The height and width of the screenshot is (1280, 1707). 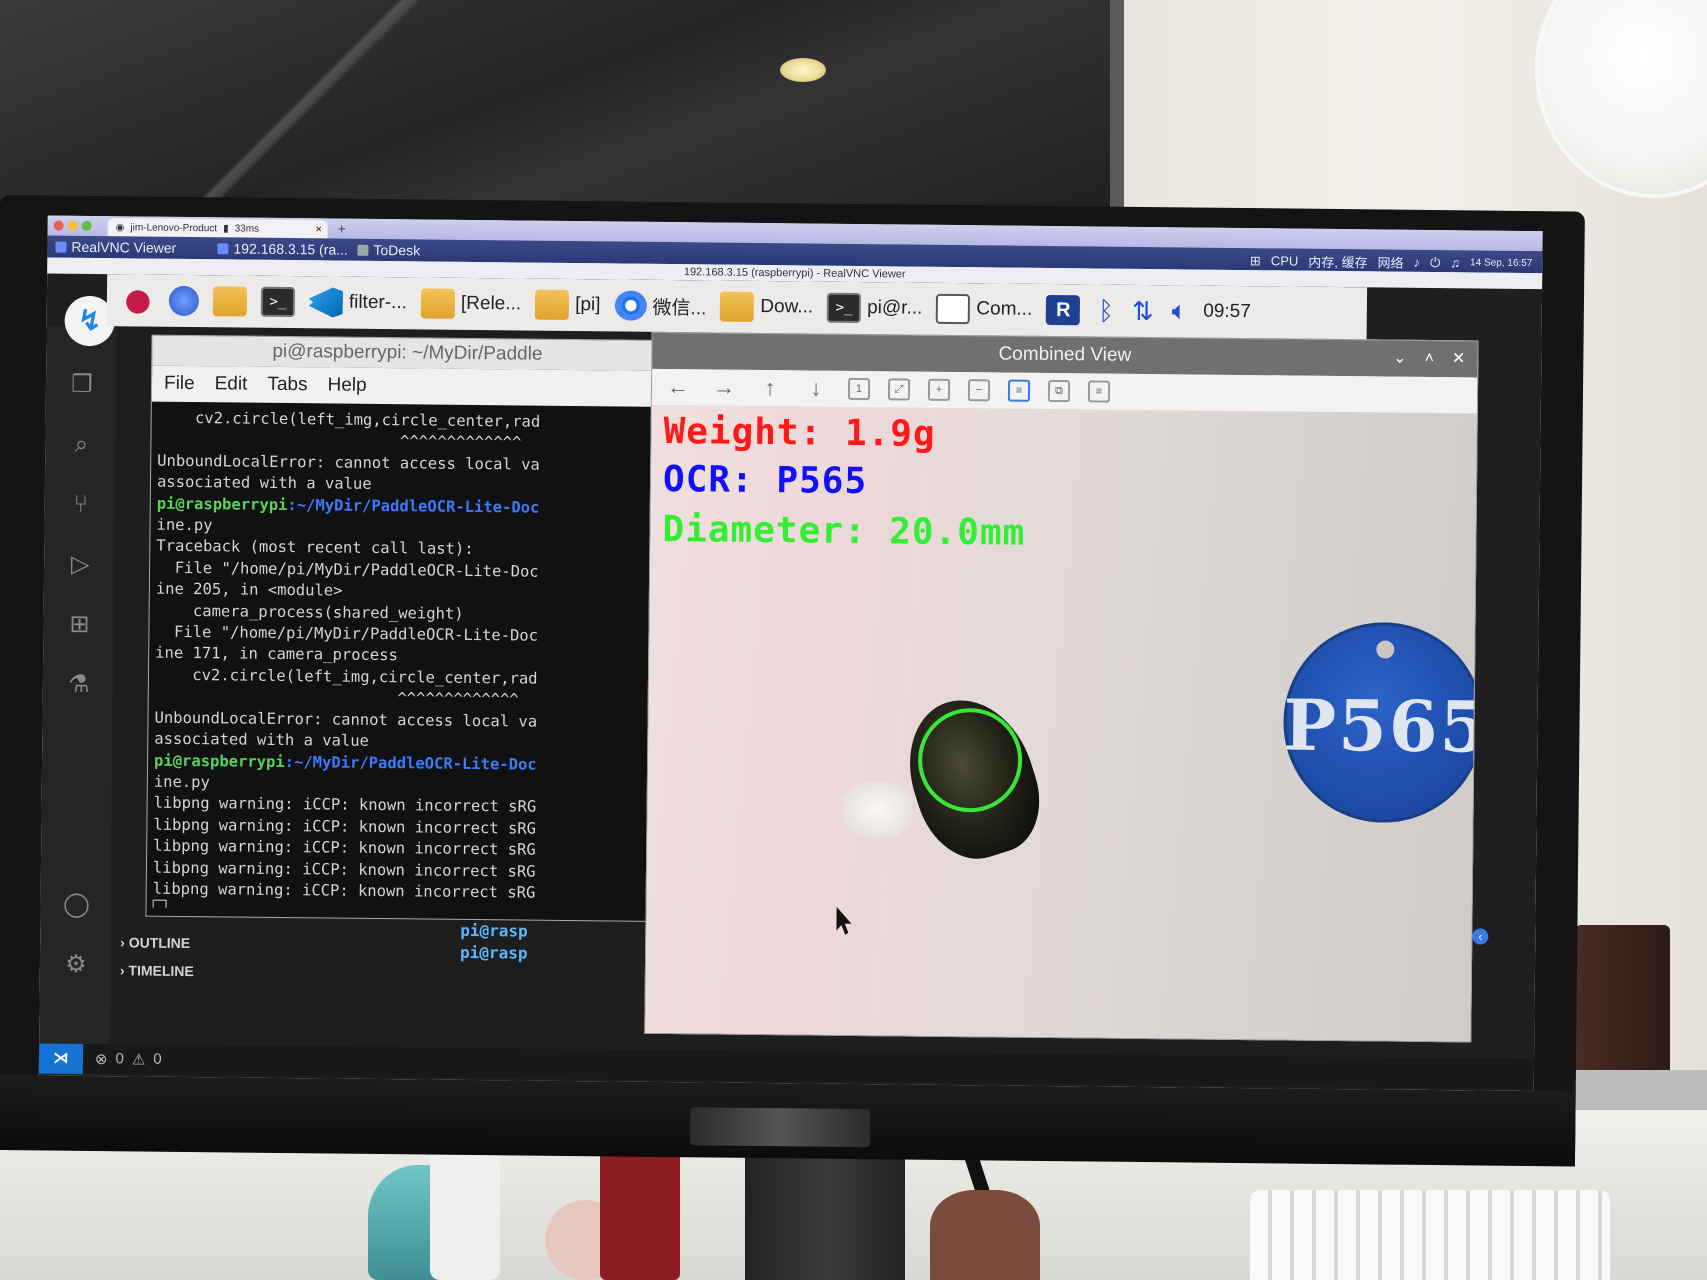 What do you see at coordinates (179, 384) in the screenshot?
I see `menu-file: File` at bounding box center [179, 384].